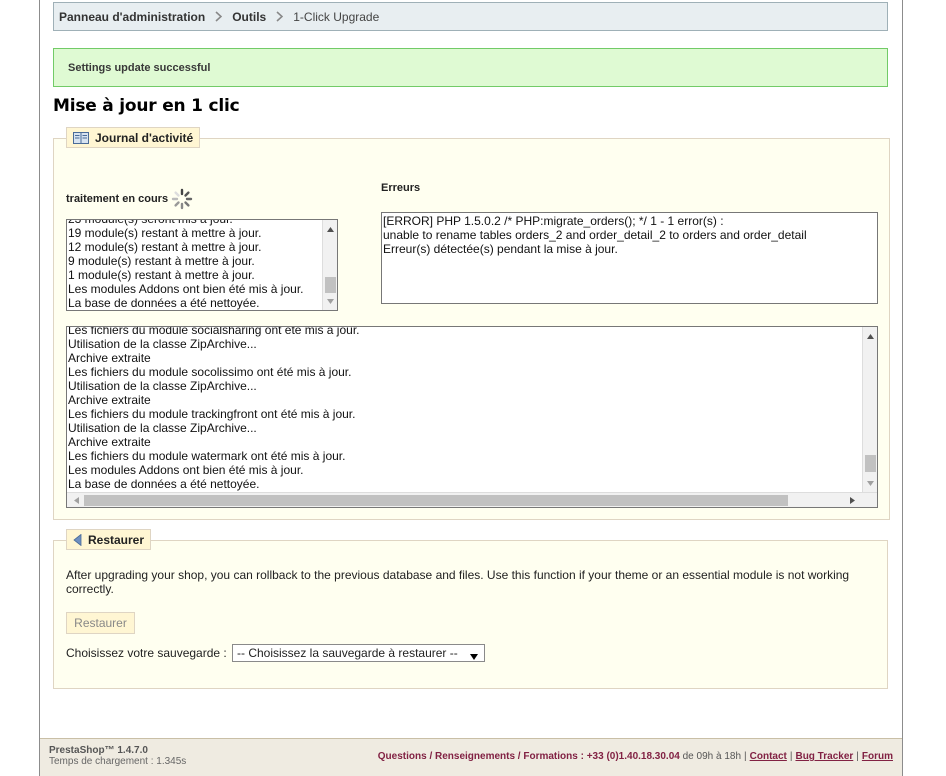 This screenshot has width=946, height=776. What do you see at coordinates (712, 756) in the screenshot?
I see `footer-hours: de 09h à 18h` at bounding box center [712, 756].